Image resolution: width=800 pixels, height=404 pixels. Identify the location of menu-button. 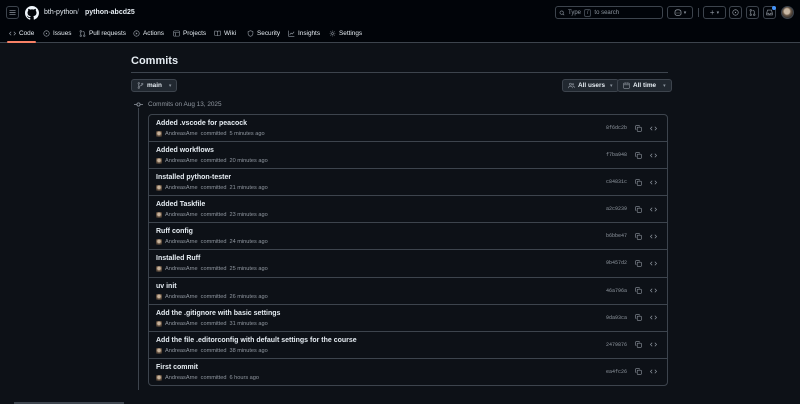
(12, 12).